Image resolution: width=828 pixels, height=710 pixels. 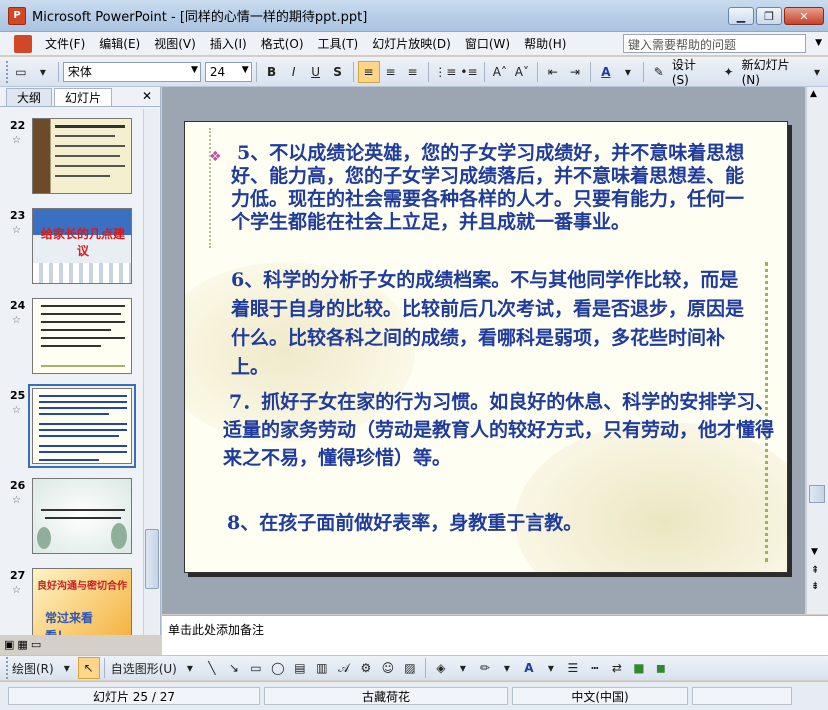 I want to click on font-select: 宋体 ▼, so click(x=131, y=71).